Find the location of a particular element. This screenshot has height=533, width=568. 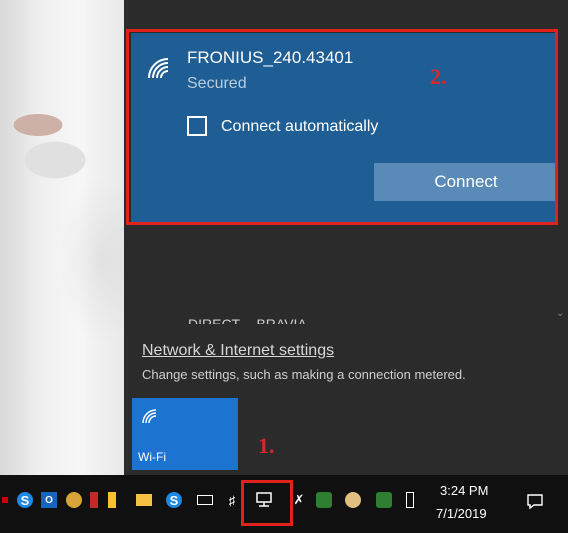

mail-icon is located at coordinates (144, 500).